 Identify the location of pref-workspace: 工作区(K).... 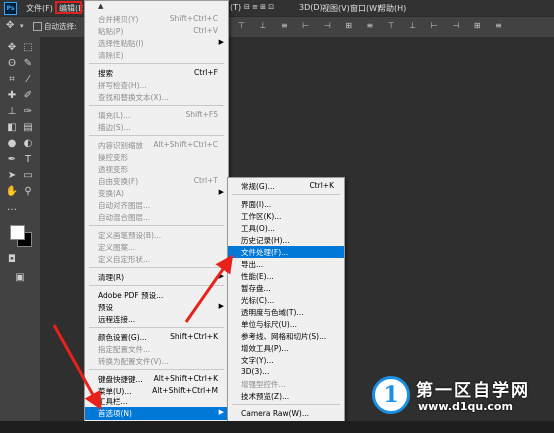
(286, 216).